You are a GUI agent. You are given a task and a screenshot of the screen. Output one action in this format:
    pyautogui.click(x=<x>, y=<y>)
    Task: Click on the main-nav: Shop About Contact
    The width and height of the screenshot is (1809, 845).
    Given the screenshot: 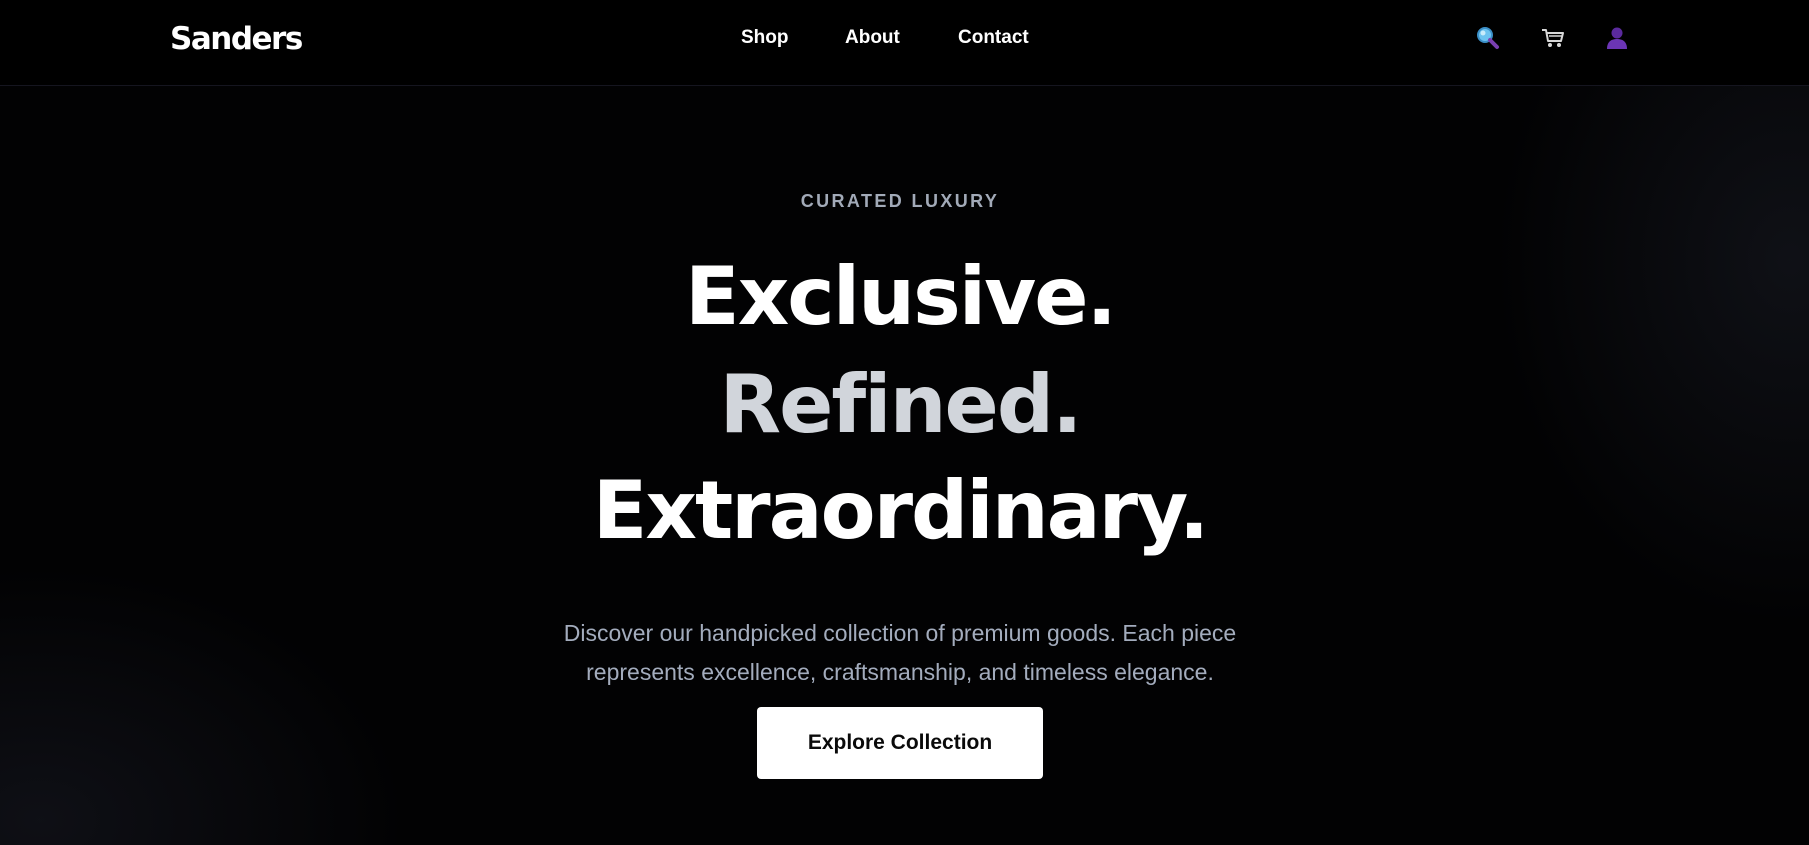 What is the action you would take?
    pyautogui.click(x=904, y=38)
    